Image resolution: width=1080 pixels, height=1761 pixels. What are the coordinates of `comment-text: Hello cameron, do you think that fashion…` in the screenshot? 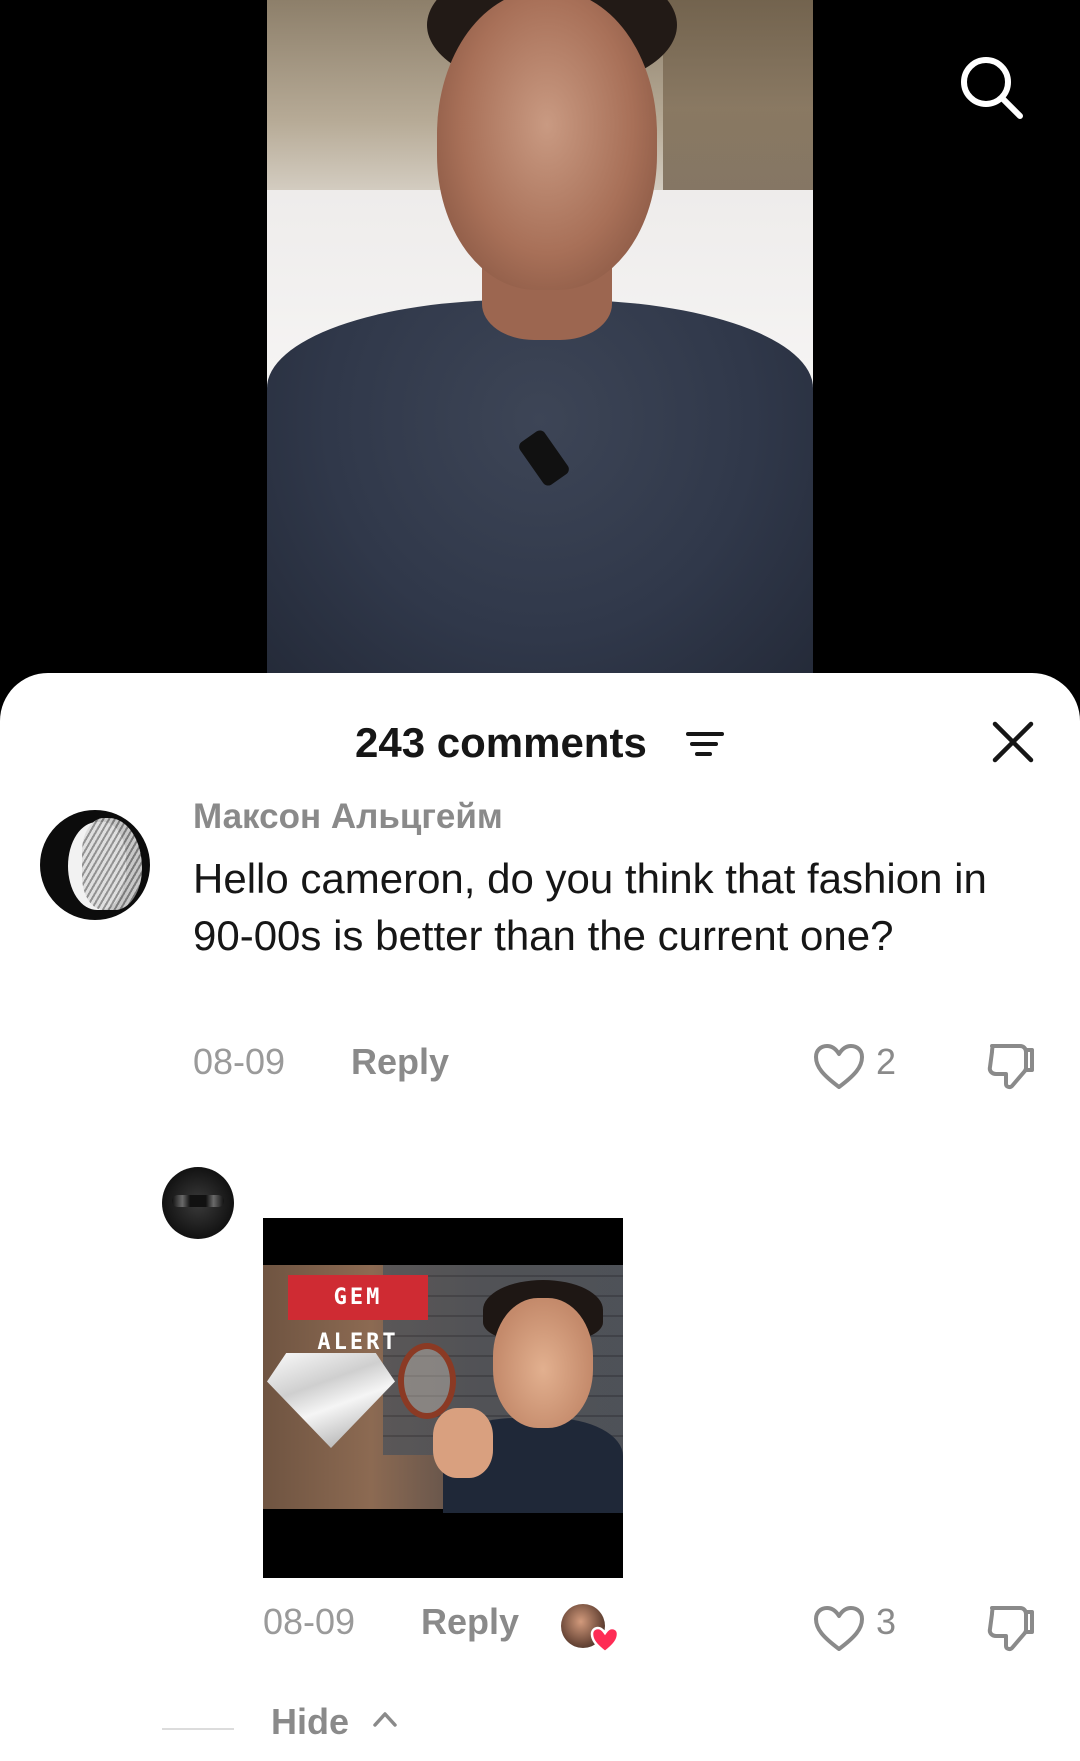 It's located at (590, 907).